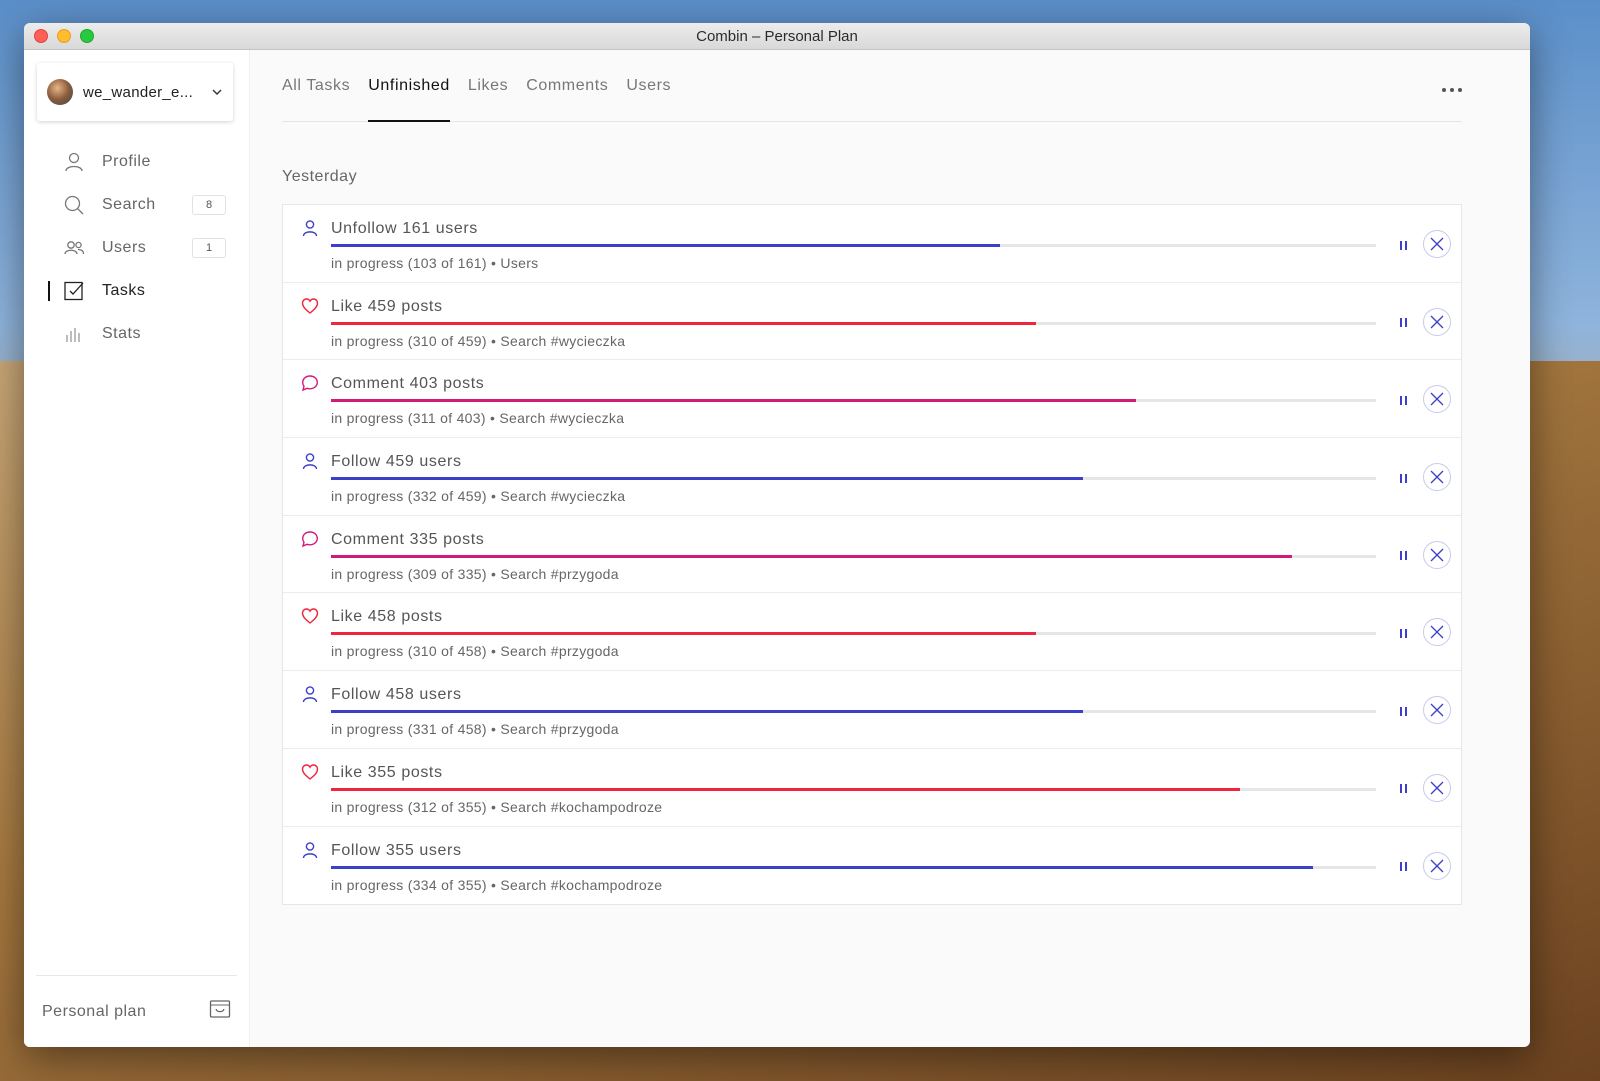  I want to click on stats-icon, so click(74, 334).